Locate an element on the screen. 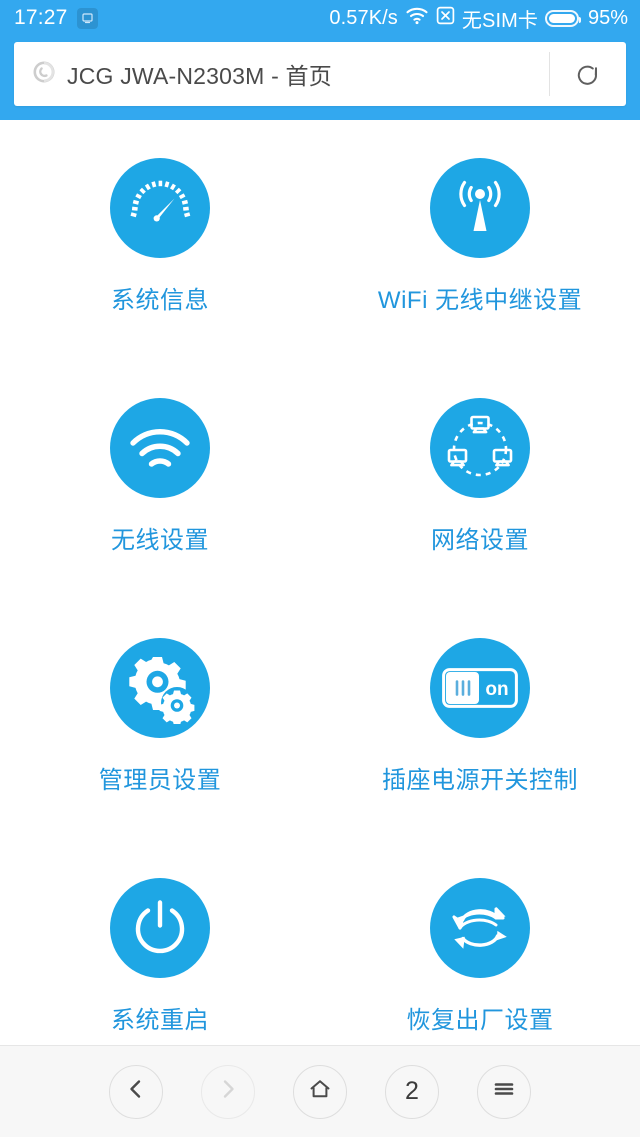  battery-icon is located at coordinates (562, 18).